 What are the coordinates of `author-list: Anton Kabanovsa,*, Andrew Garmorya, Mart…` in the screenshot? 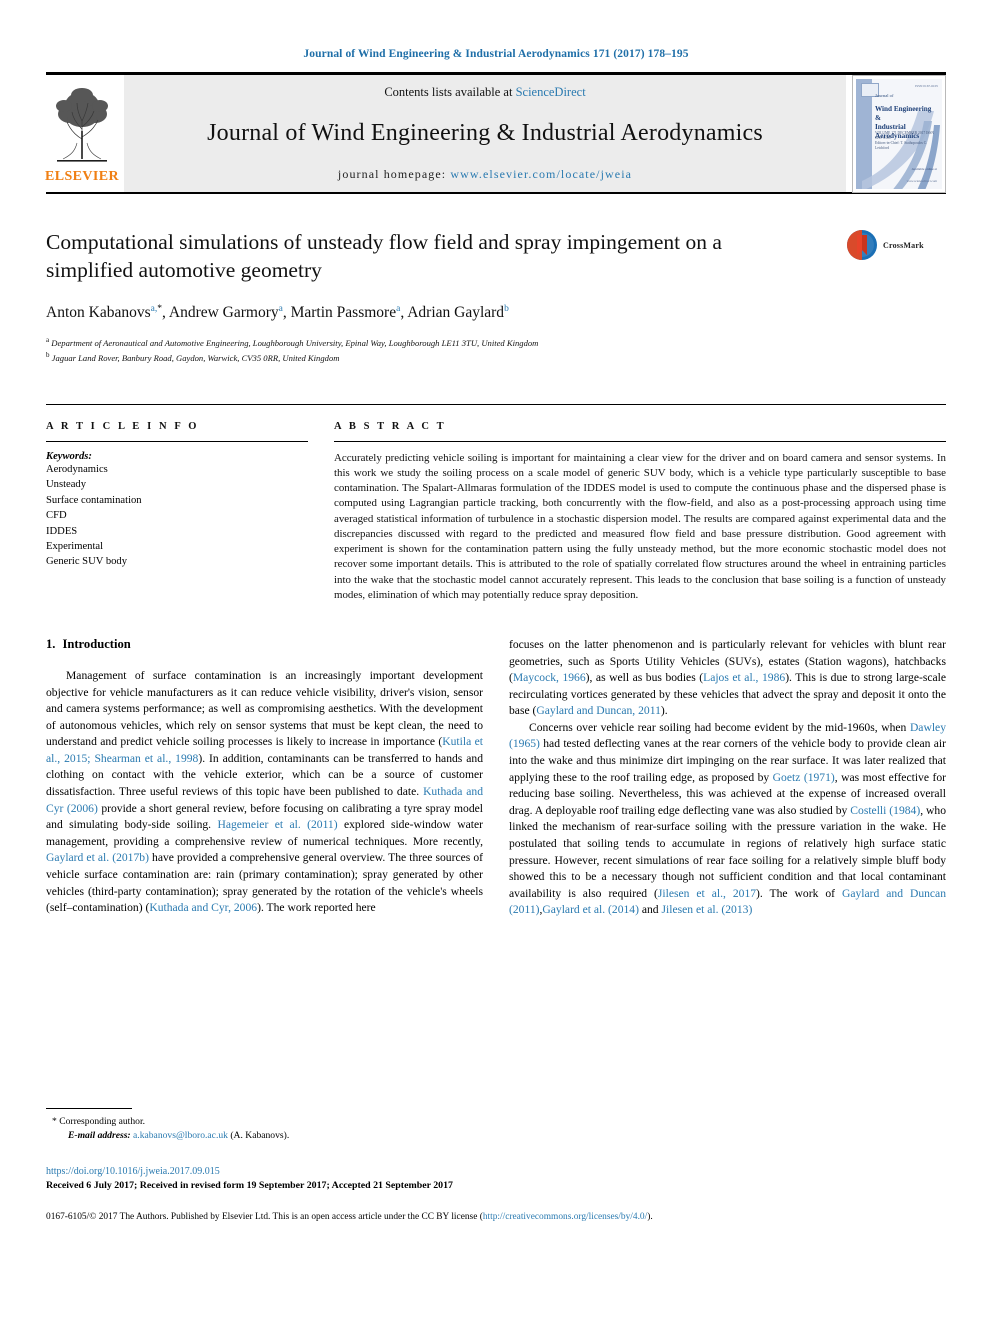 It's located at (496, 313).